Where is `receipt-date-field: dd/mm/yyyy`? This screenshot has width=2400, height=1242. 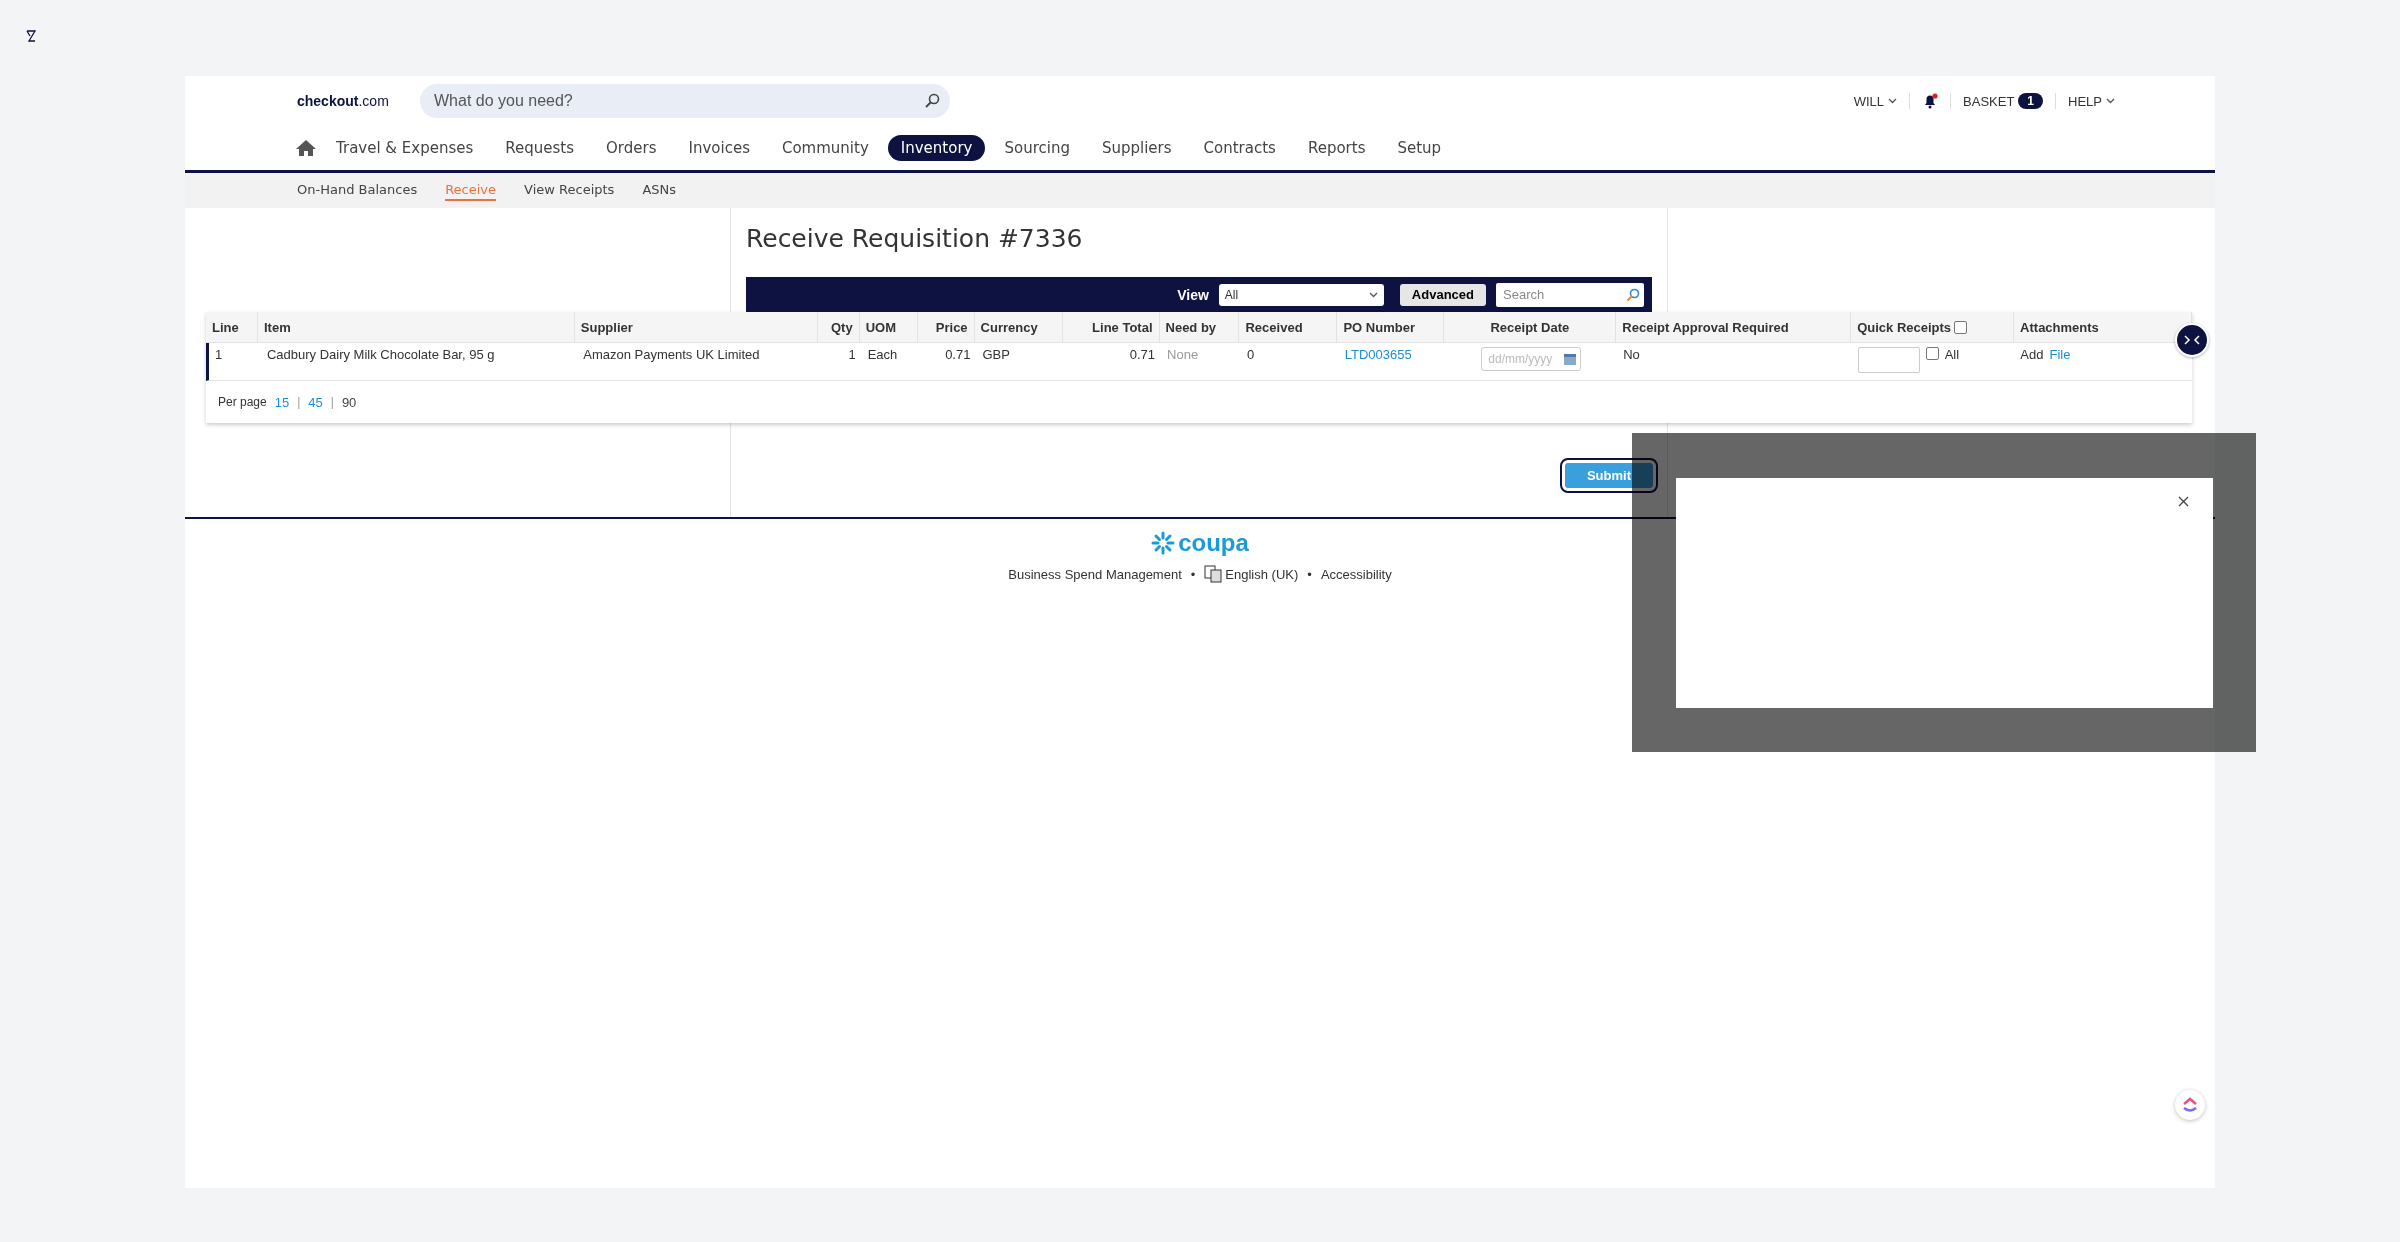 receipt-date-field: dd/mm/yyyy is located at coordinates (1531, 359).